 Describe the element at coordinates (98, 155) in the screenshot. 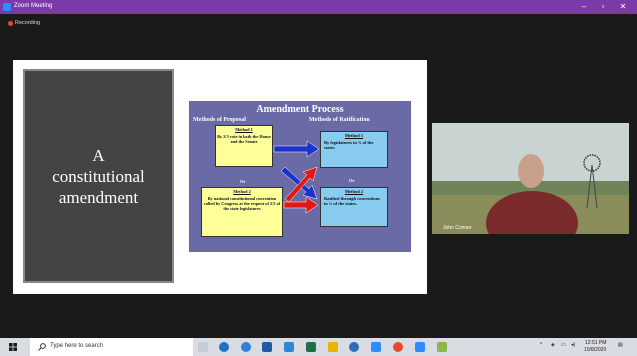

I see `slide-text-line: A` at that location.